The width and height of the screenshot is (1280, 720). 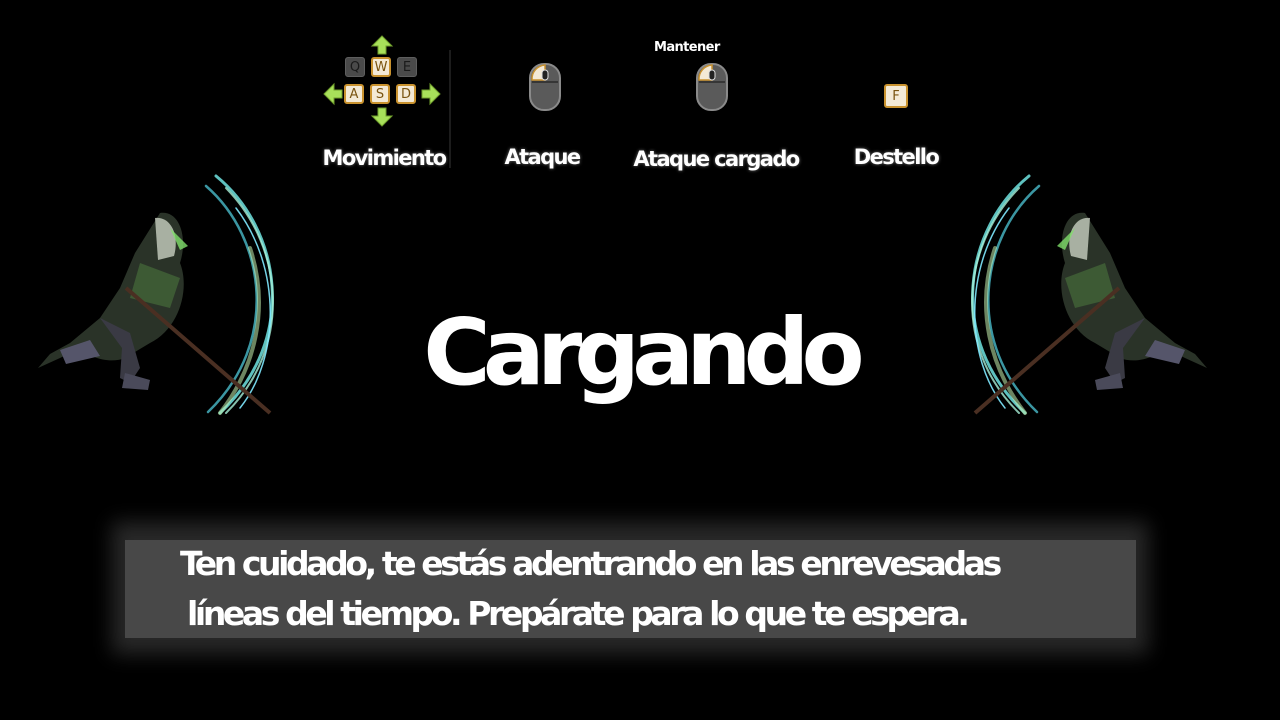 What do you see at coordinates (545, 87) in the screenshot?
I see `mouse-left-click-icon` at bounding box center [545, 87].